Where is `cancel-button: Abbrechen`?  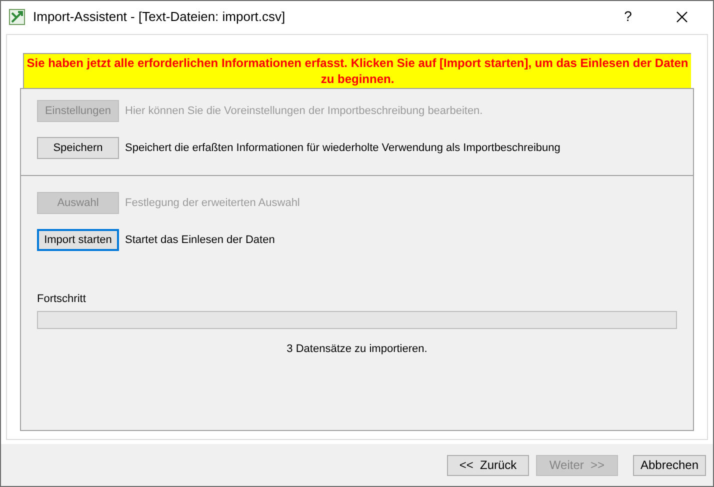
cancel-button: Abbrechen is located at coordinates (669, 465).